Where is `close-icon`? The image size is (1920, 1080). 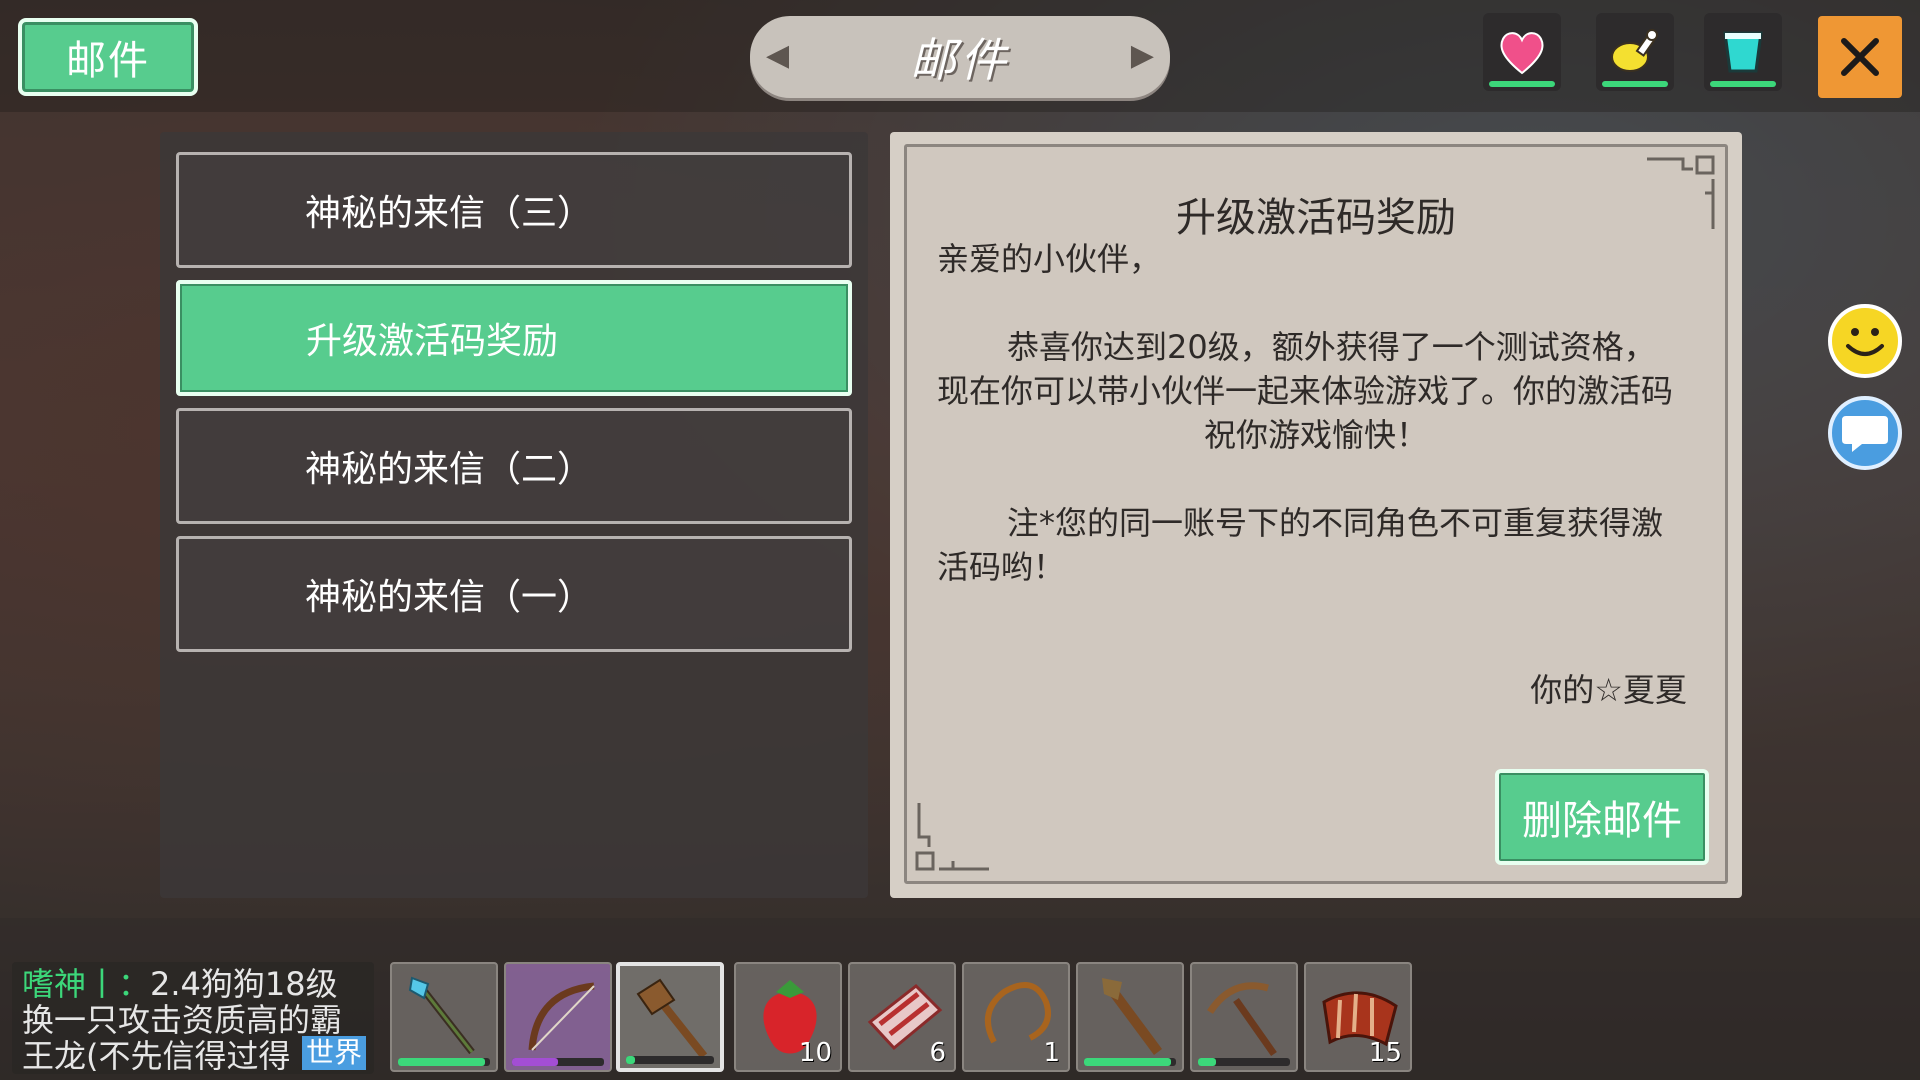
close-icon is located at coordinates (1860, 57).